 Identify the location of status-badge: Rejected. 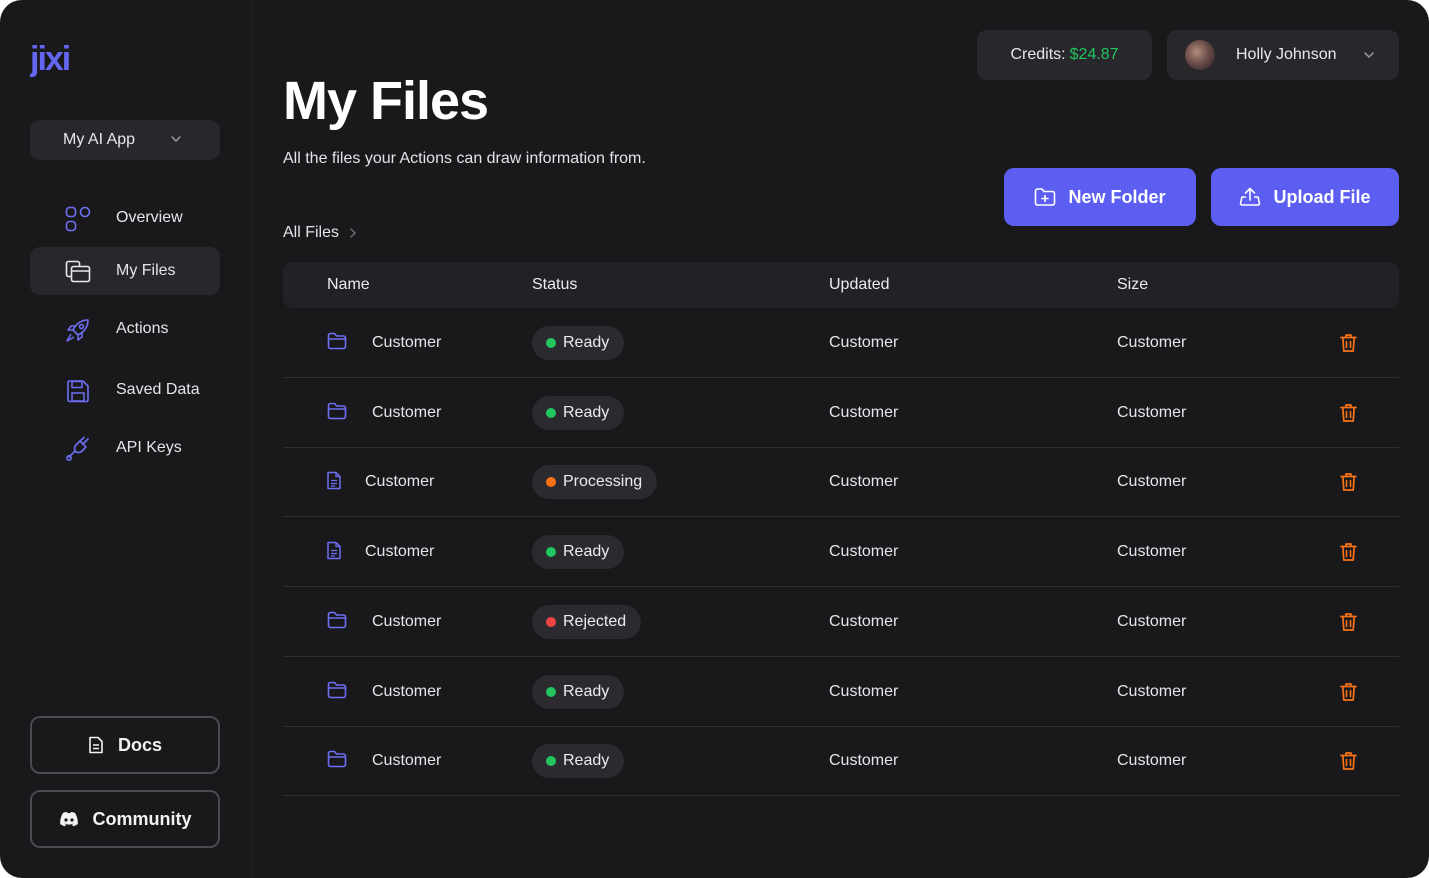
(587, 621).